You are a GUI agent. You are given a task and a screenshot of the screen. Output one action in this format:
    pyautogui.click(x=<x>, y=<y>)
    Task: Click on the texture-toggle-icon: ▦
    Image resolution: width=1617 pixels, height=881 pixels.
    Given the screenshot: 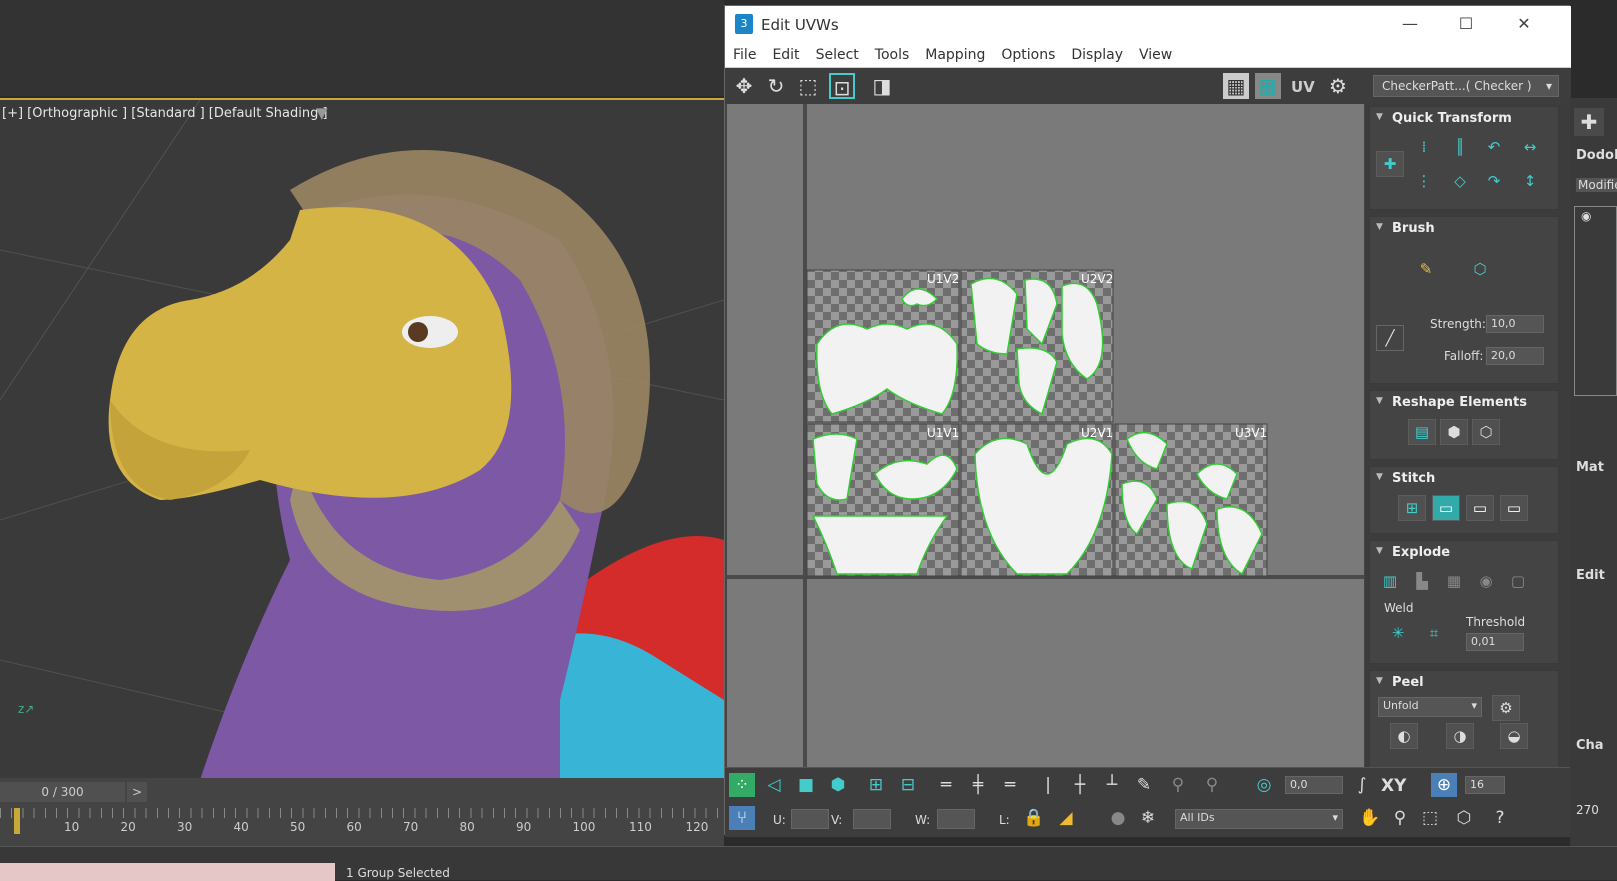 What is the action you would take?
    pyautogui.click(x=1268, y=86)
    